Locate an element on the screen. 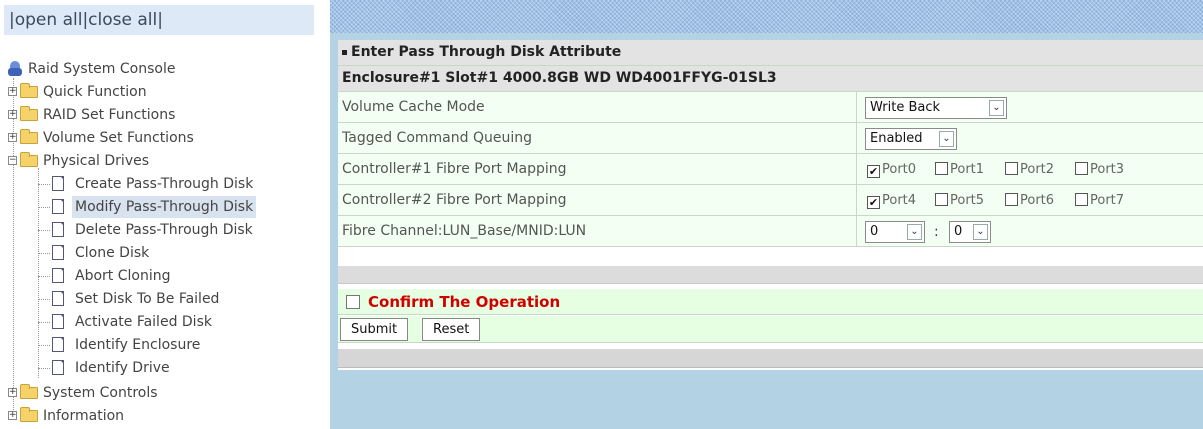 Image resolution: width=1203 pixels, height=429 pixels. port6-checkbox: Port6 is located at coordinates (1029, 200).